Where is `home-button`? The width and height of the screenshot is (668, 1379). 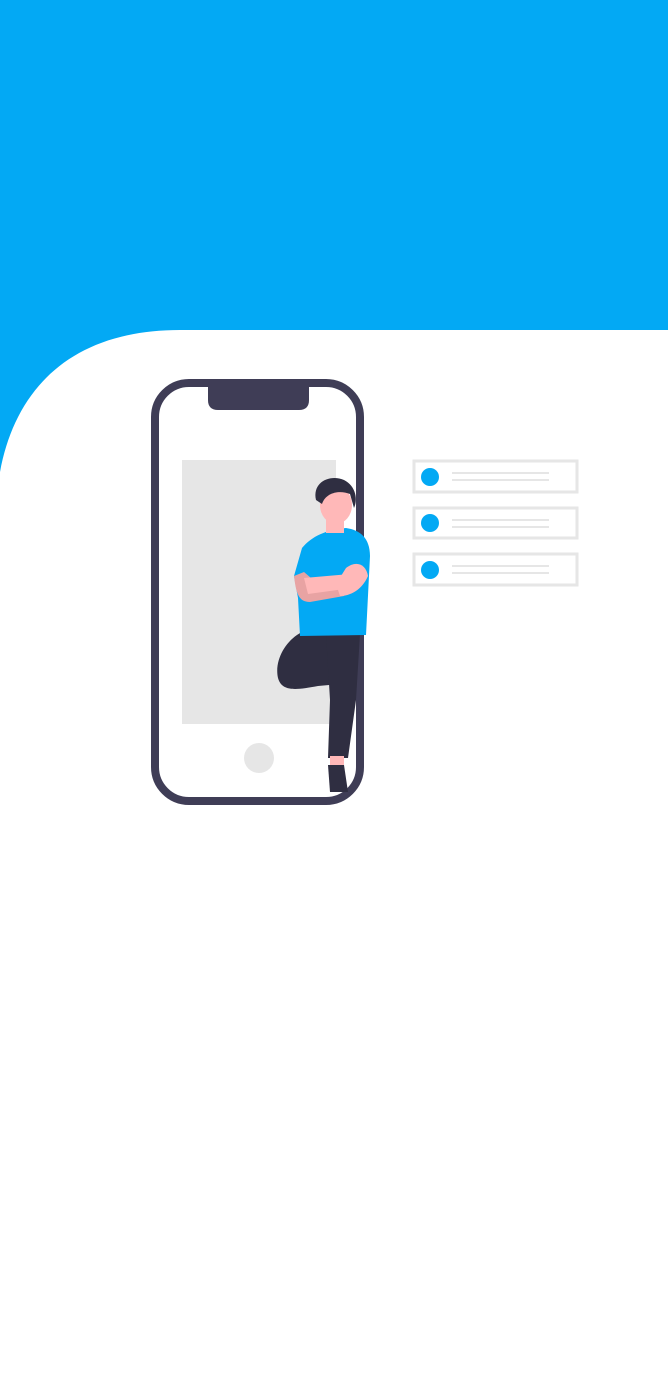
home-button is located at coordinates (259, 758).